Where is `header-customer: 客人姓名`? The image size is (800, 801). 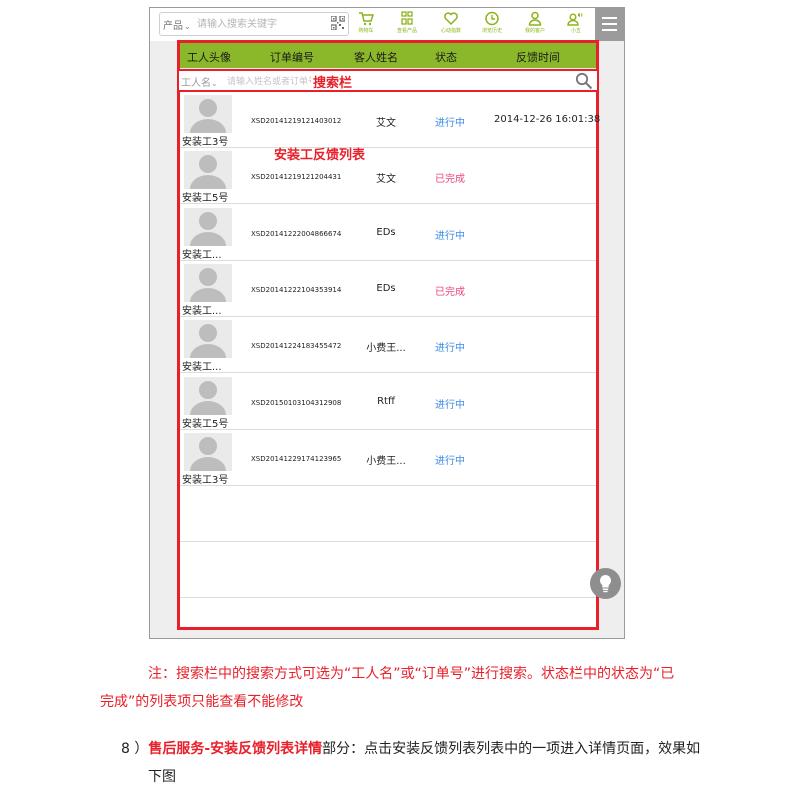
header-customer: 客人姓名 is located at coordinates (376, 57).